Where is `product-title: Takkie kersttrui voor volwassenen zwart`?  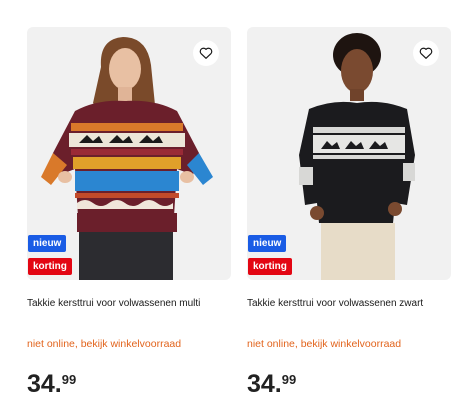
product-title: Takkie kersttrui voor volwassenen zwart is located at coordinates (352, 304).